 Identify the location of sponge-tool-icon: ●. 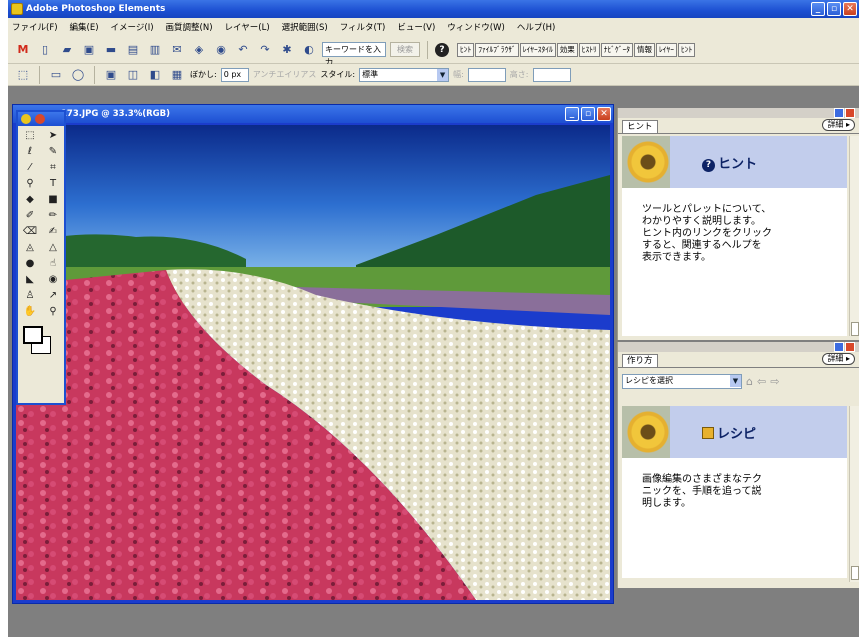
(30, 264).